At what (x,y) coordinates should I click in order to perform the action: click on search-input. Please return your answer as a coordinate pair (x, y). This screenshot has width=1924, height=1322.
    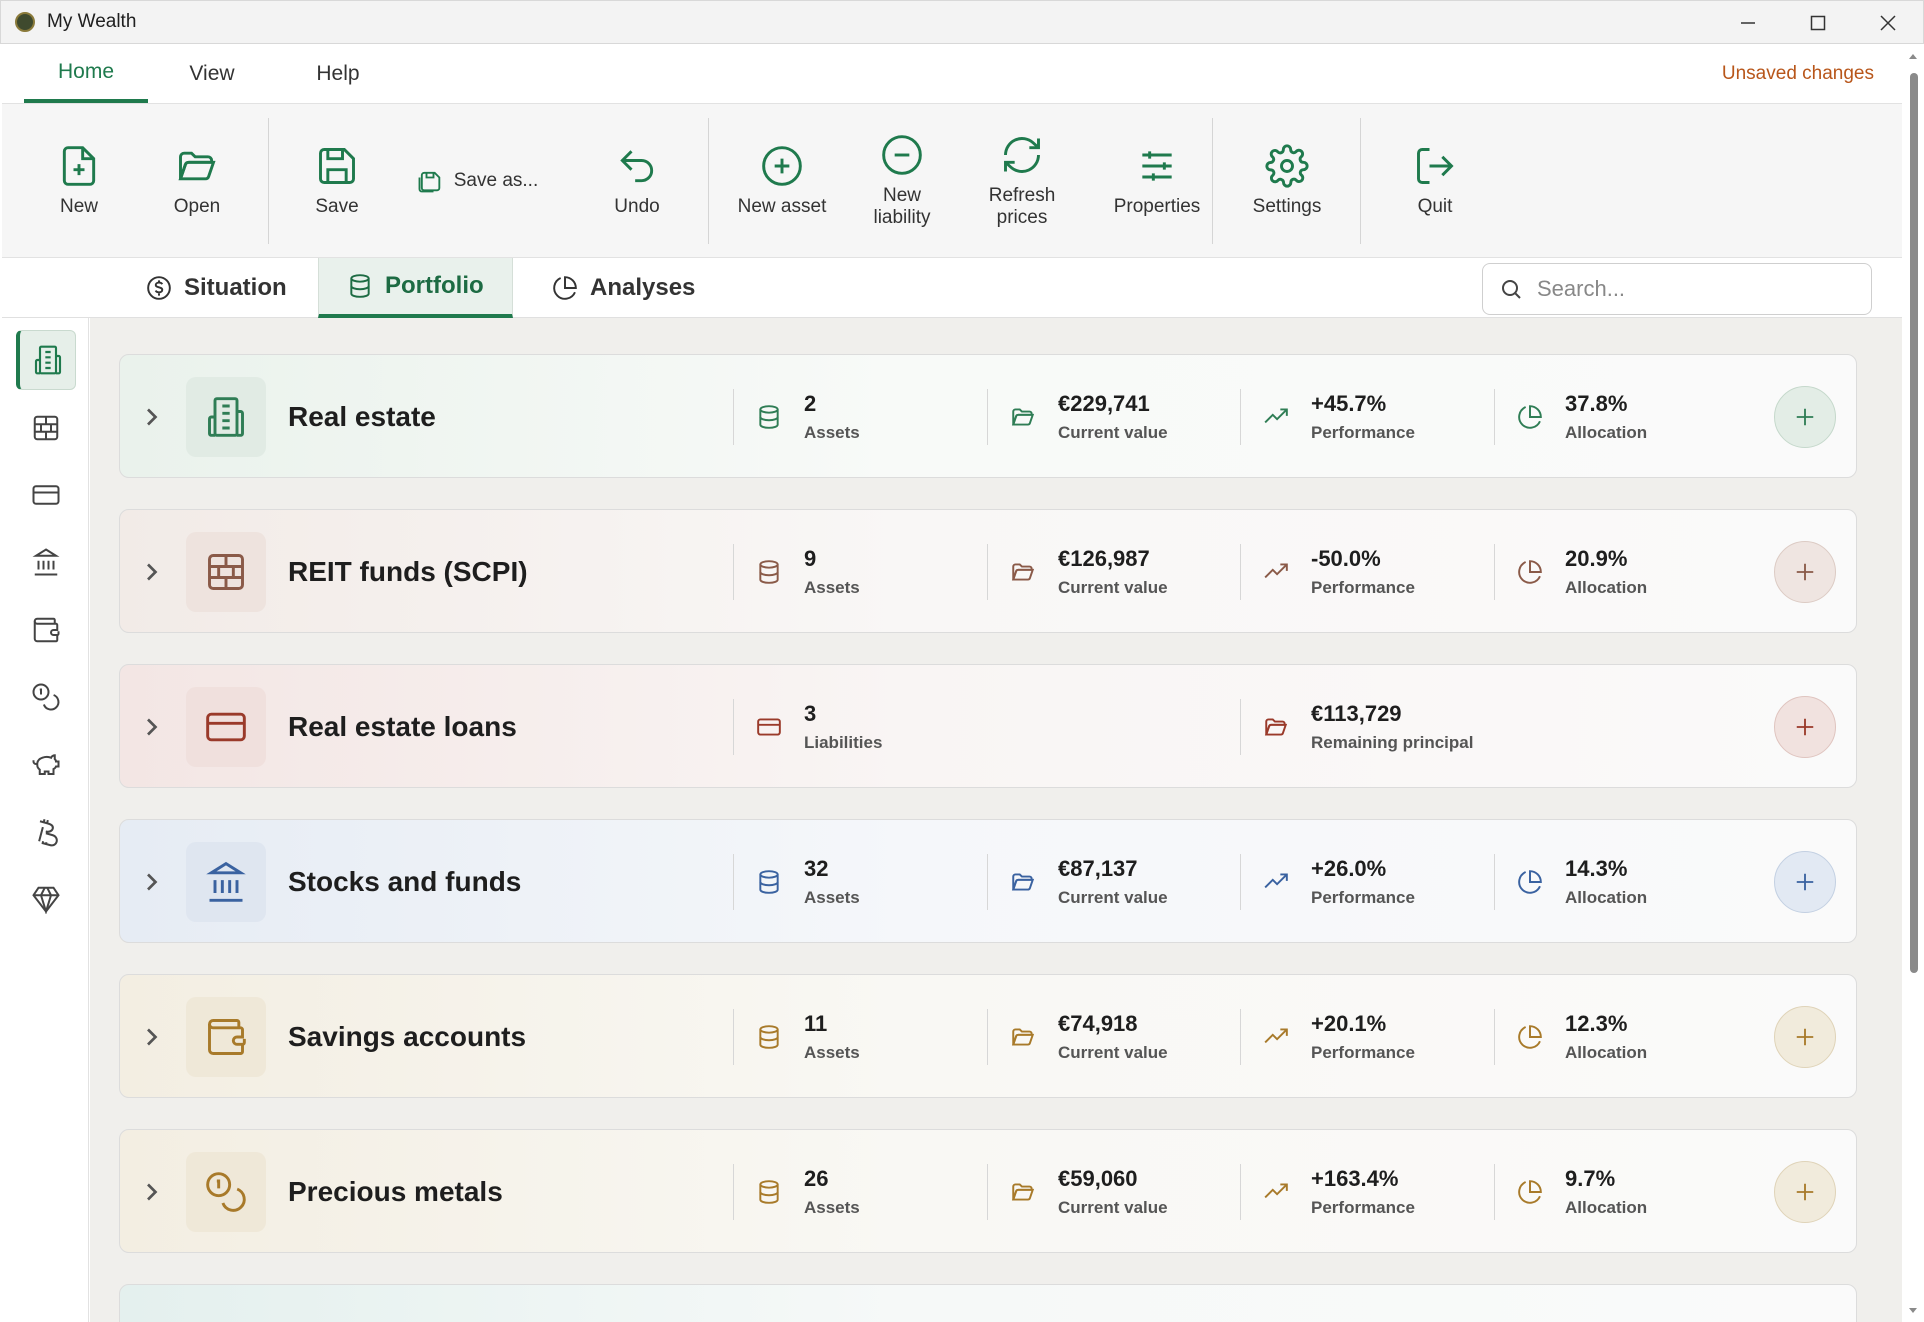
    Looking at the image, I should click on (1697, 289).